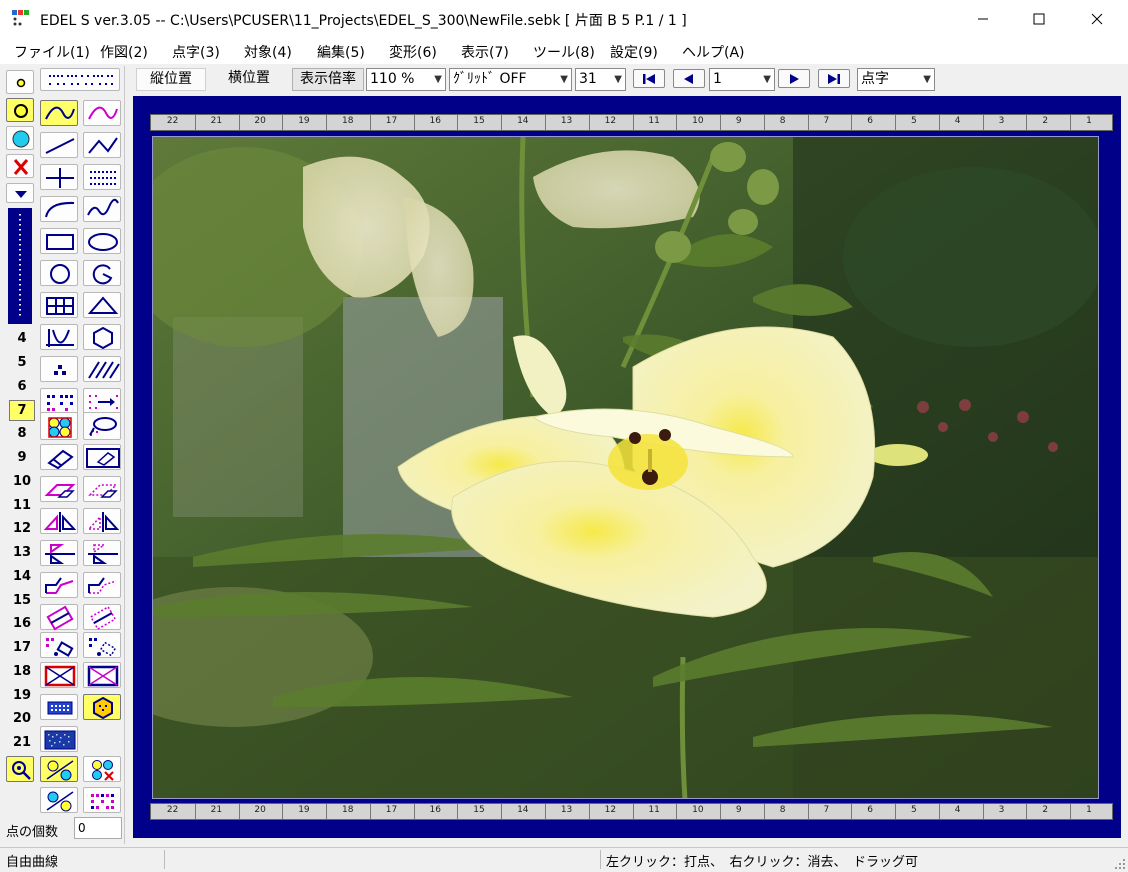  I want to click on menu-tools: ツール(8), so click(564, 52).